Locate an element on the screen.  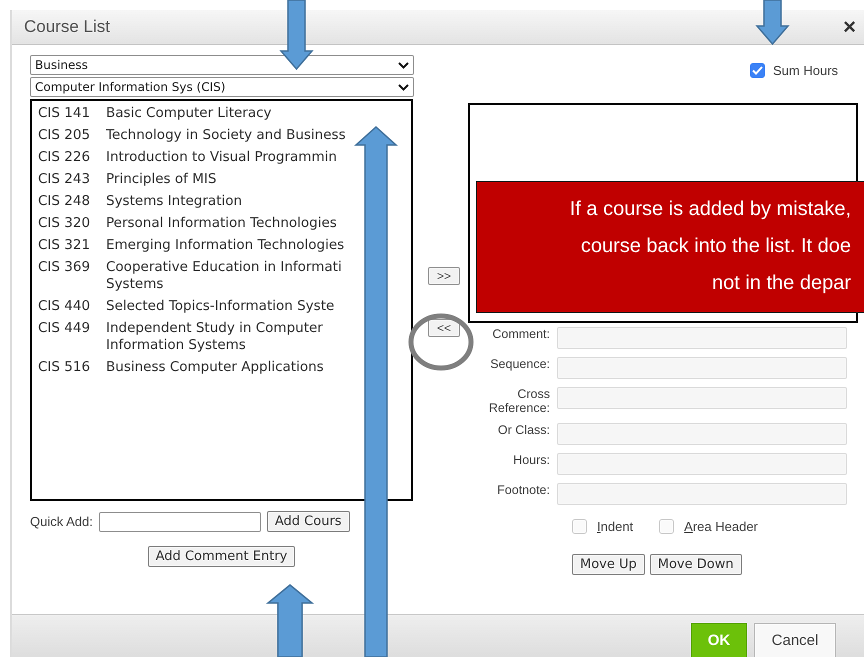
window-title: Course List is located at coordinates (67, 27).